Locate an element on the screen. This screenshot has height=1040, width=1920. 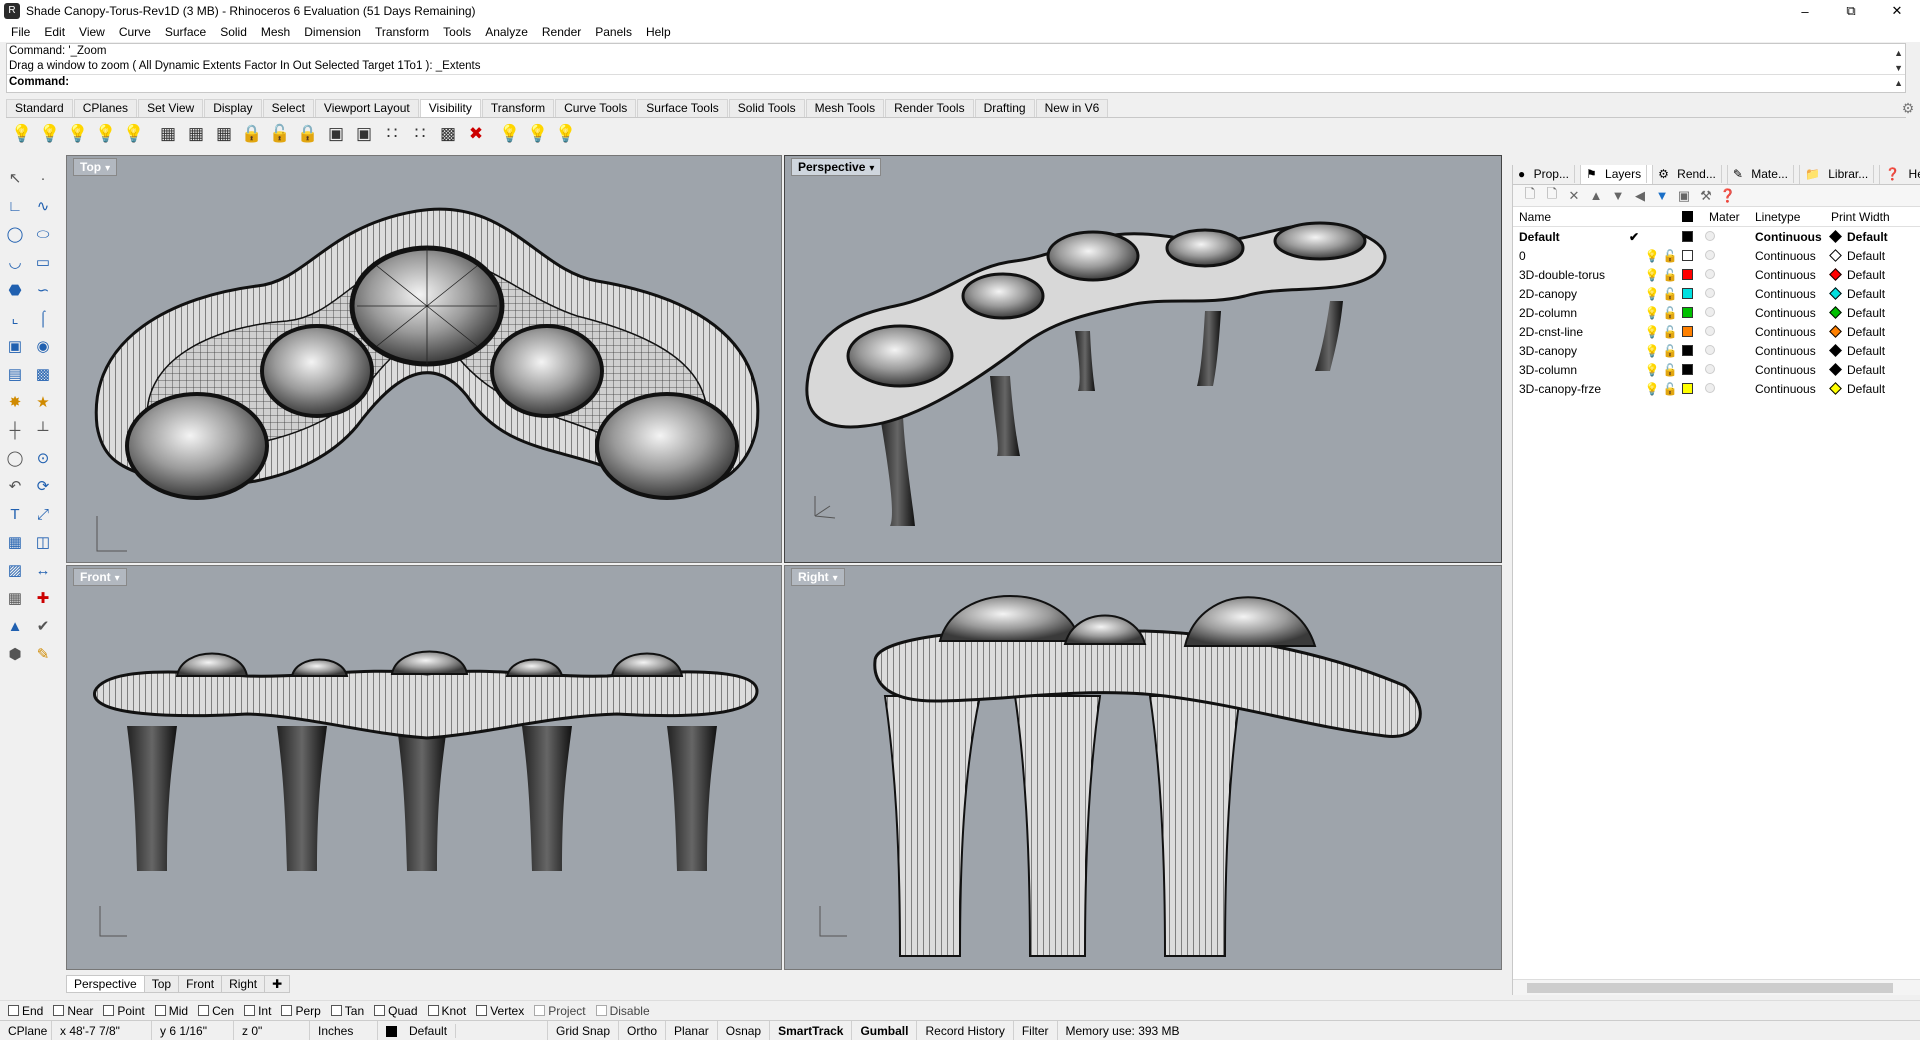
arc-icon: ◡ is located at coordinates (15, 262).